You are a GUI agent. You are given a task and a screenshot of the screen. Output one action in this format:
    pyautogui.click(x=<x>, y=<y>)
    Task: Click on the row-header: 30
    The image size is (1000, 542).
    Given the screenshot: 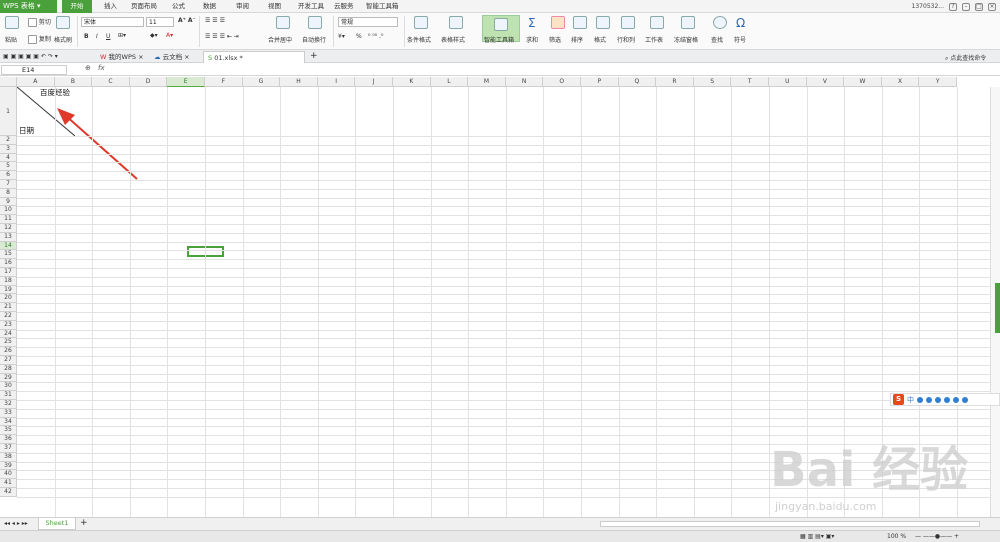 What is the action you would take?
    pyautogui.click(x=8, y=387)
    